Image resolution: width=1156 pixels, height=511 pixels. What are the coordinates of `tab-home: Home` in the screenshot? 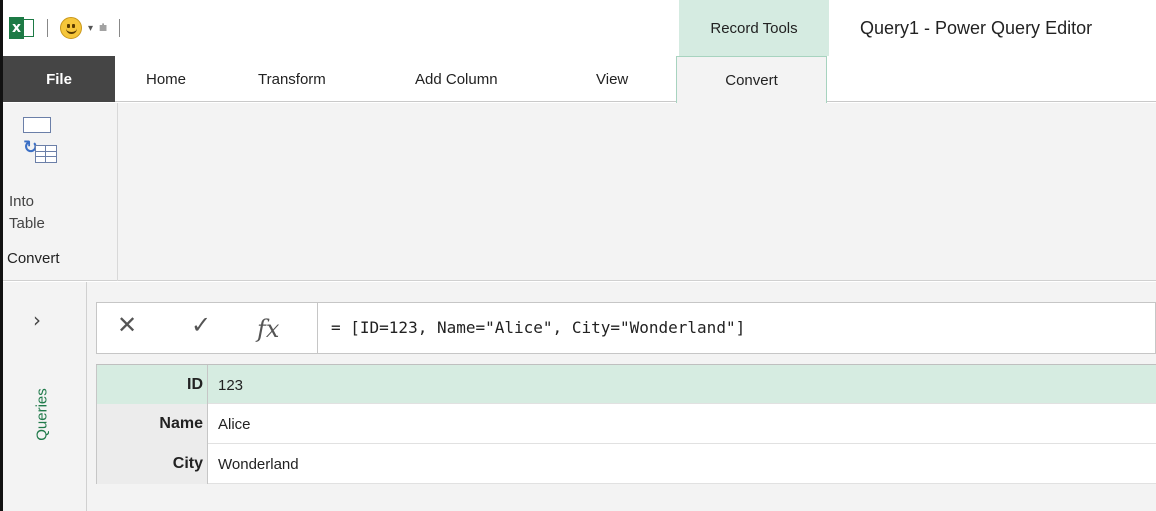 It's located at (166, 79).